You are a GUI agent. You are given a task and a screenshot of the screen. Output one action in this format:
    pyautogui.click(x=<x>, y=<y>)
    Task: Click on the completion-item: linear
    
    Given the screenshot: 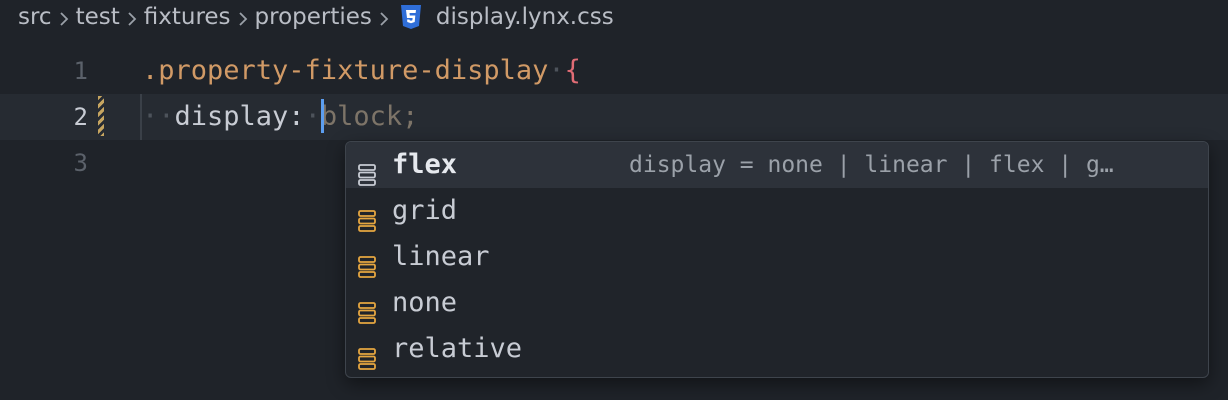 What is the action you would take?
    pyautogui.click(x=777, y=257)
    